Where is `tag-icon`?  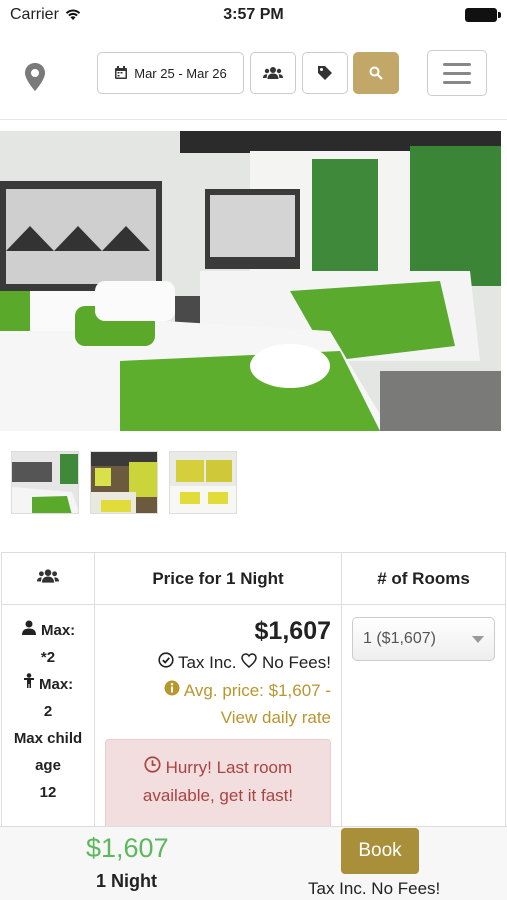 tag-icon is located at coordinates (325, 73).